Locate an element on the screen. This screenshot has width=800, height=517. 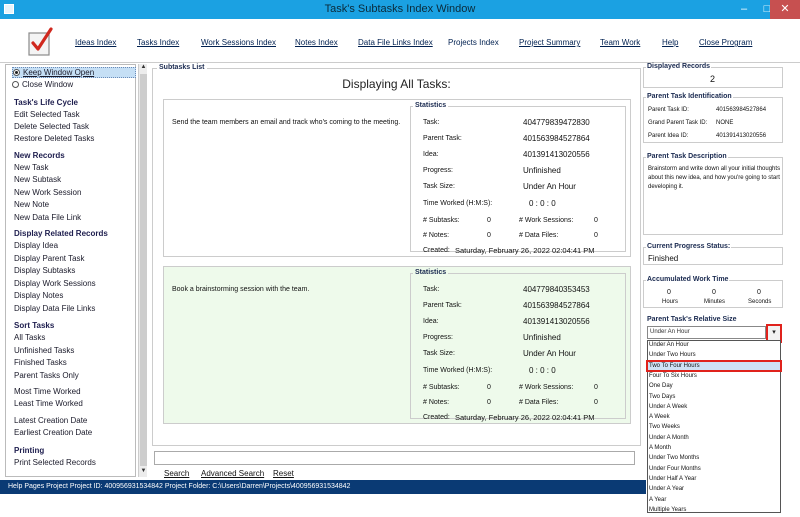
advanced-search-label: Advanced Search is located at coordinates (233, 473).